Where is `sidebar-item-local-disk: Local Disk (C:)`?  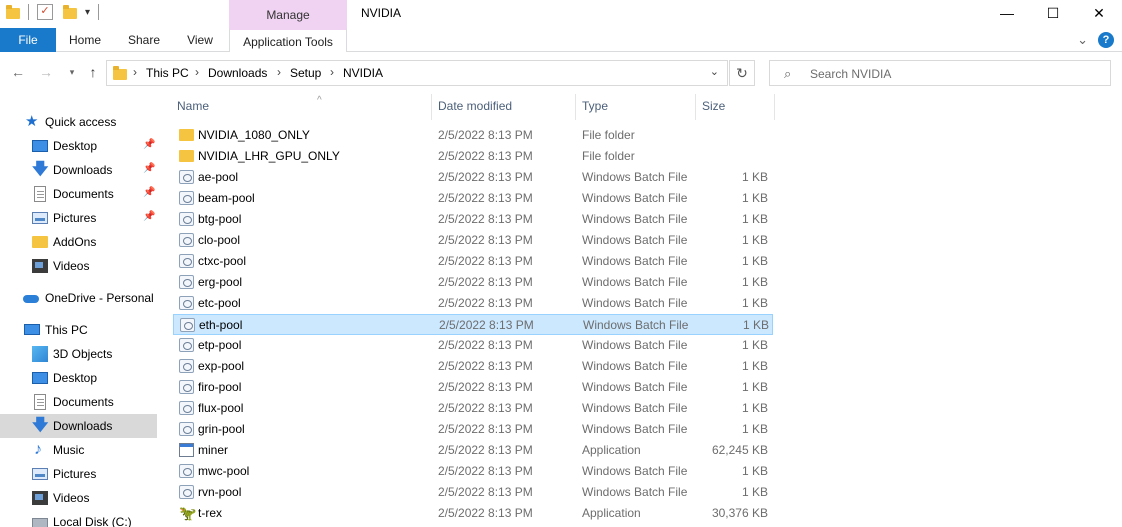
sidebar-item-local-disk: Local Disk (C:) is located at coordinates (78, 518).